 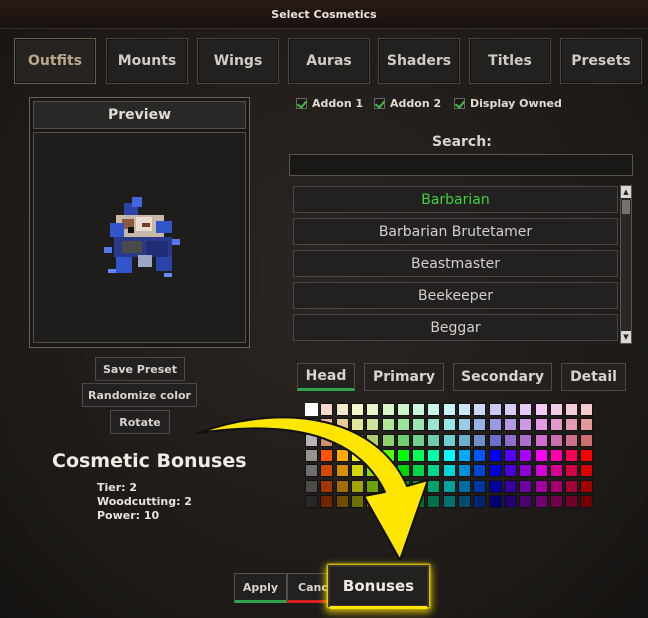 What do you see at coordinates (407, 103) in the screenshot?
I see `addon2-checkbox: Addon 2` at bounding box center [407, 103].